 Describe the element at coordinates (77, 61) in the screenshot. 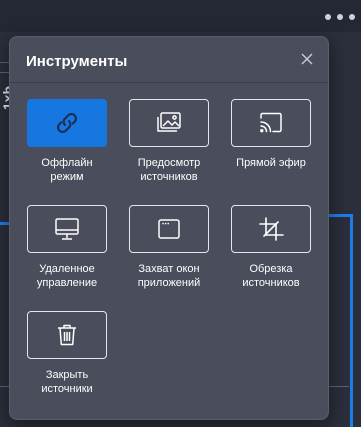

I see `panel-title: Инструменты` at that location.